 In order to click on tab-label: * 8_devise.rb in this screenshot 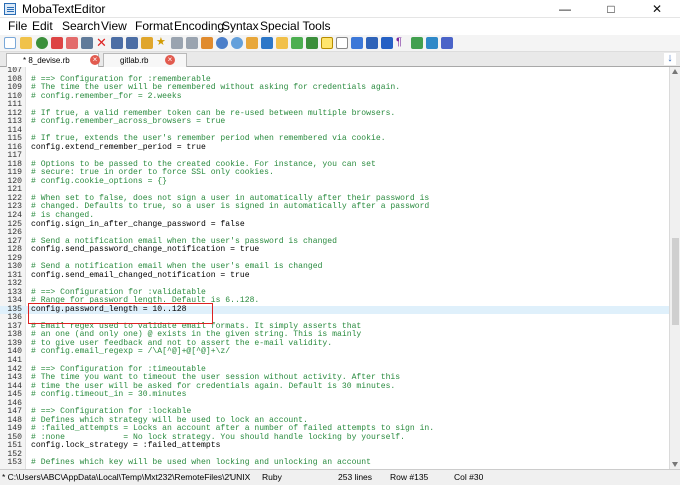, I will do `click(46, 60)`.